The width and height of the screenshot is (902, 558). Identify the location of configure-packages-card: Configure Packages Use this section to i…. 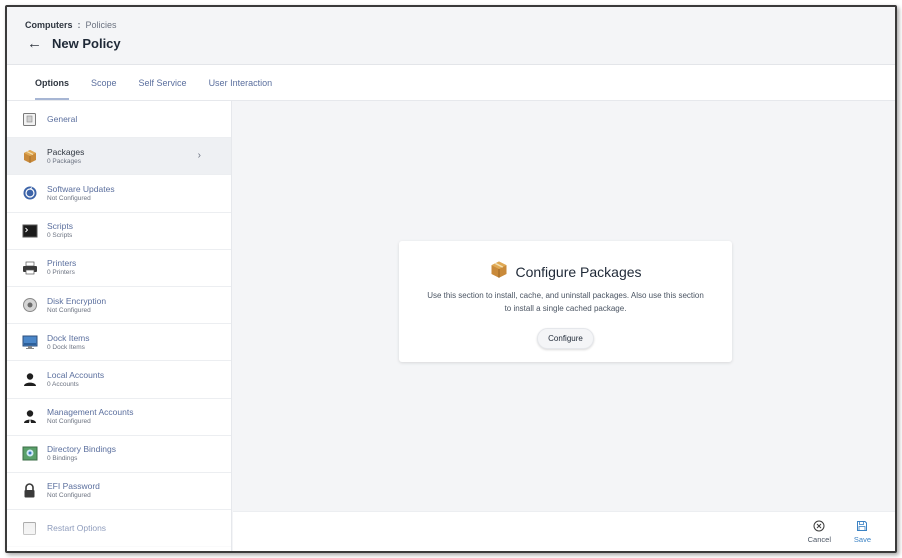
(565, 301).